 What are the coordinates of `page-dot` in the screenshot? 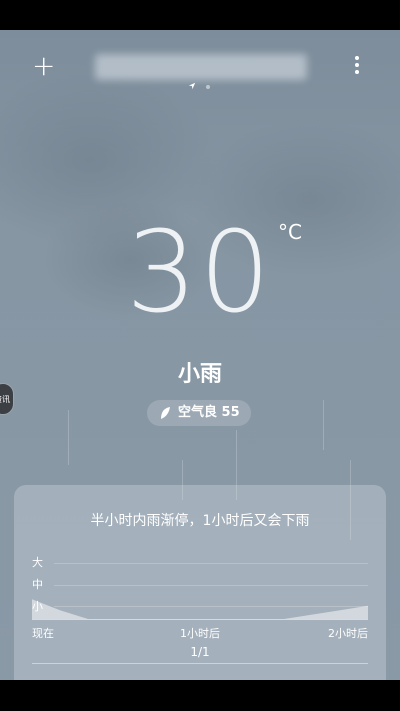 It's located at (208, 87).